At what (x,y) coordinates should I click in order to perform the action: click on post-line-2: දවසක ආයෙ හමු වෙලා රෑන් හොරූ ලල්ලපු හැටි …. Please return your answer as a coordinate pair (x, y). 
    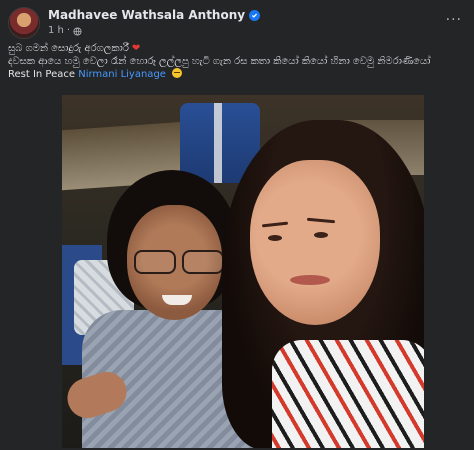
    Looking at the image, I should click on (219, 61).